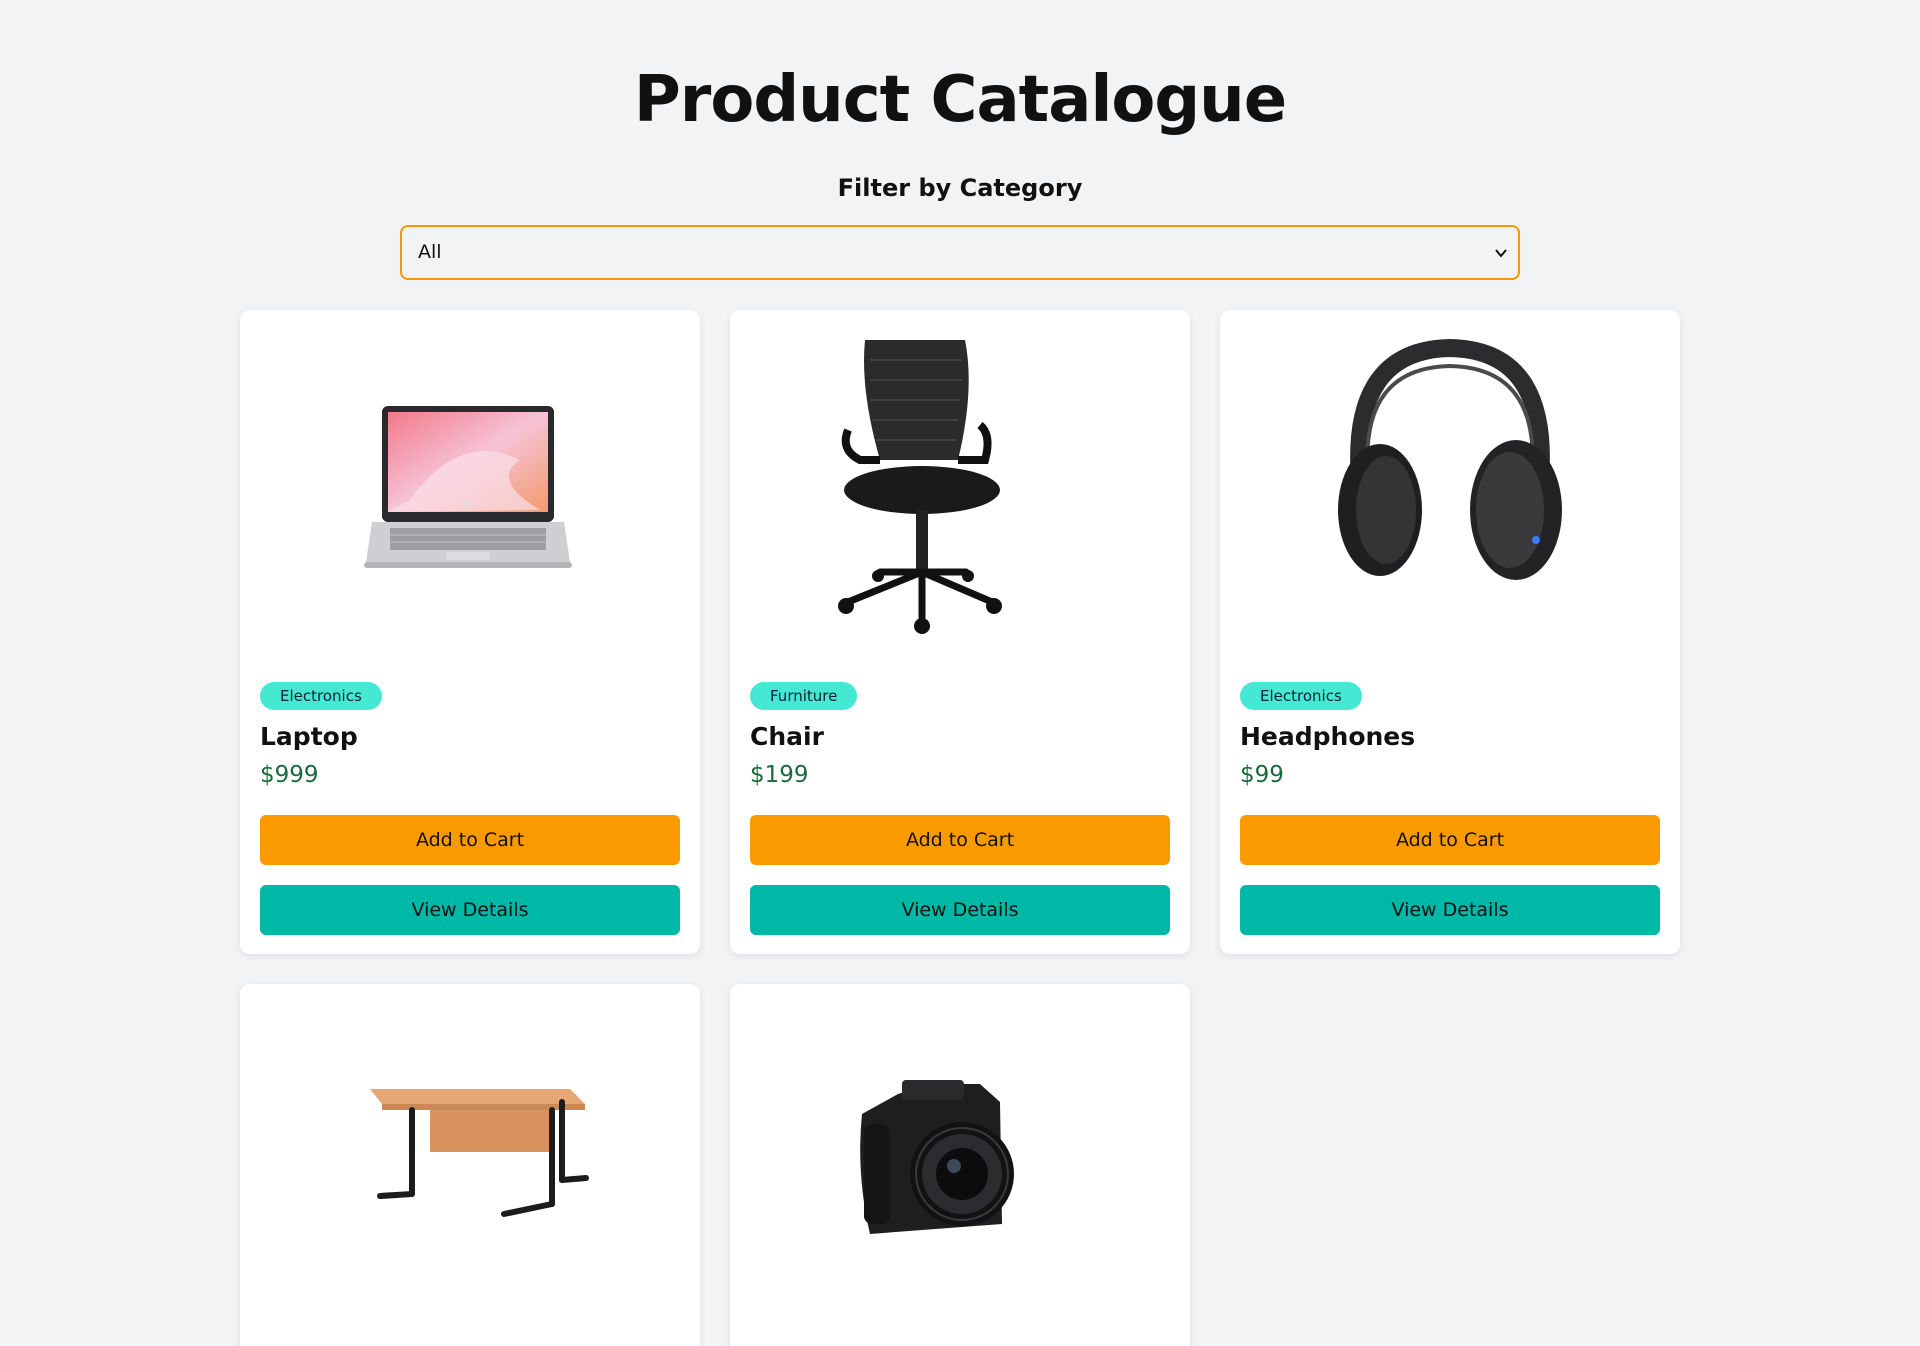 The height and width of the screenshot is (1346, 1920). What do you see at coordinates (468, 487) in the screenshot?
I see `laptop-image` at bounding box center [468, 487].